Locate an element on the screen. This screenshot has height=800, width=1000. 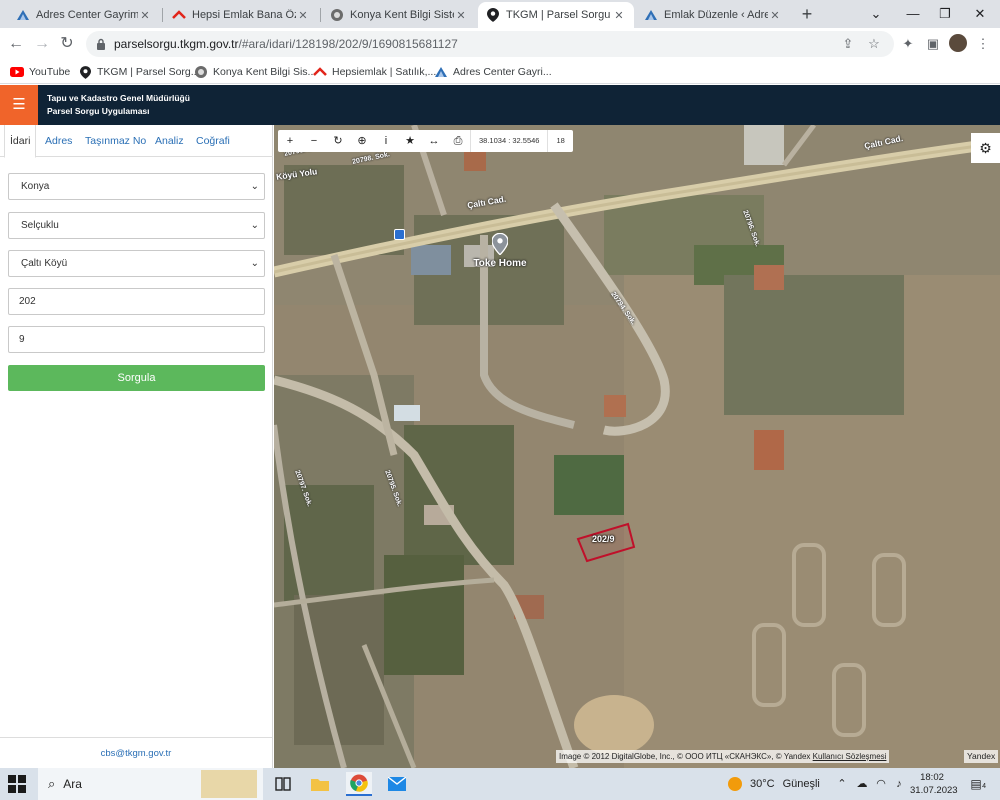
profile-avatar is located at coordinates (958, 43).